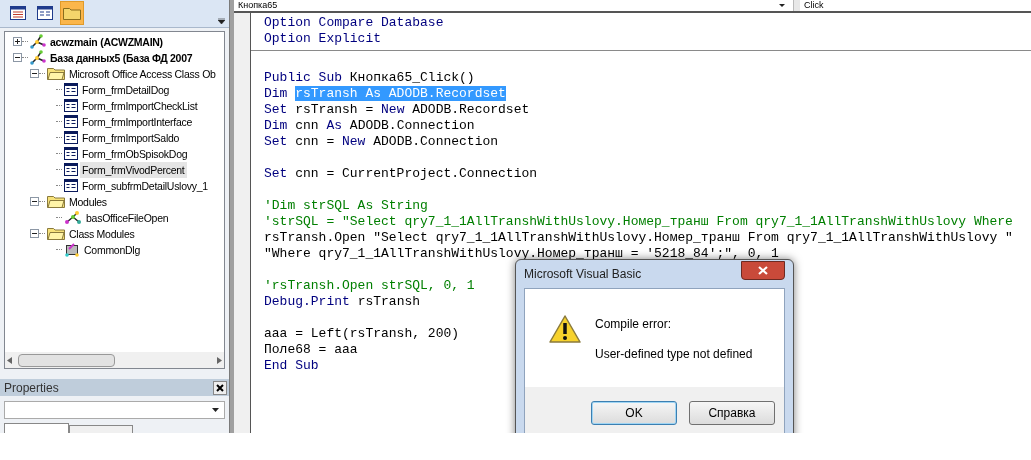  I want to click on scroll-right-icon, so click(219, 360).